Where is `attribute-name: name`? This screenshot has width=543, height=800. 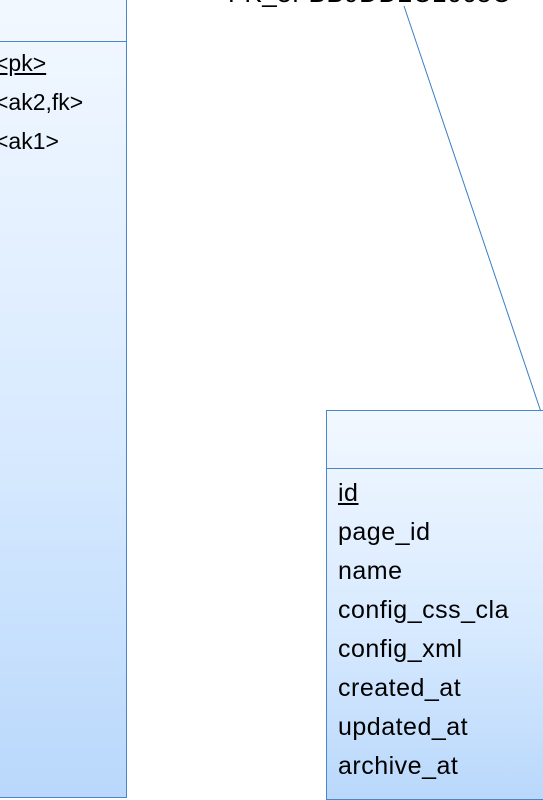
attribute-name: name is located at coordinates (370, 571).